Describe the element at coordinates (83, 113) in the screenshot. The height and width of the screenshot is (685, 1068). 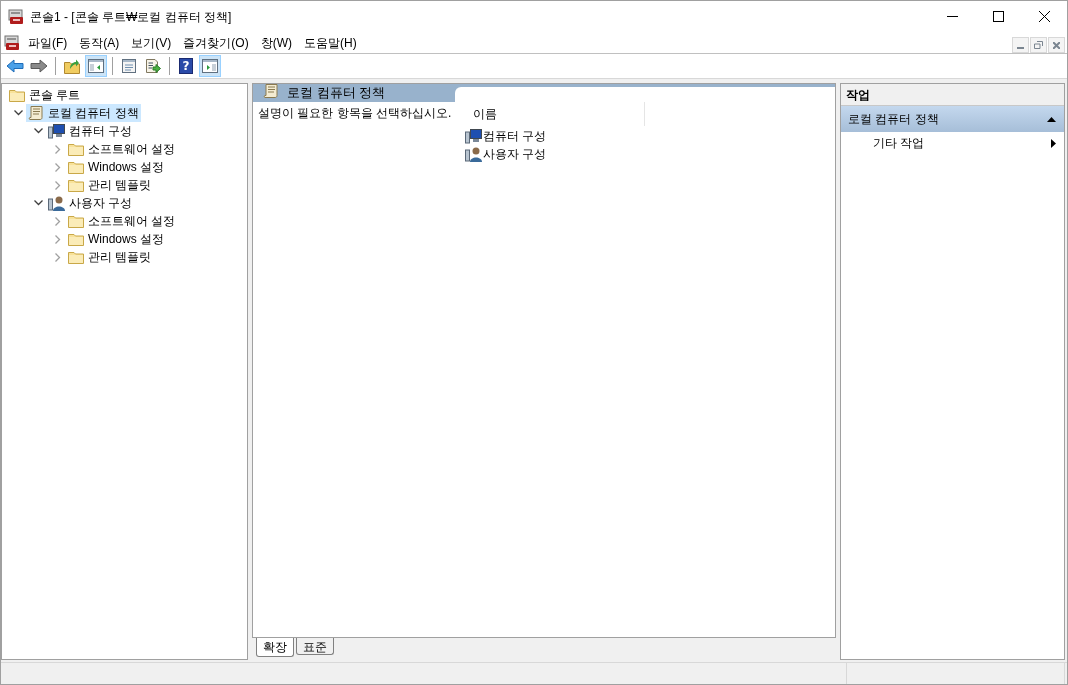
I see `tree-item: 로컬 컴퓨터 정책` at that location.